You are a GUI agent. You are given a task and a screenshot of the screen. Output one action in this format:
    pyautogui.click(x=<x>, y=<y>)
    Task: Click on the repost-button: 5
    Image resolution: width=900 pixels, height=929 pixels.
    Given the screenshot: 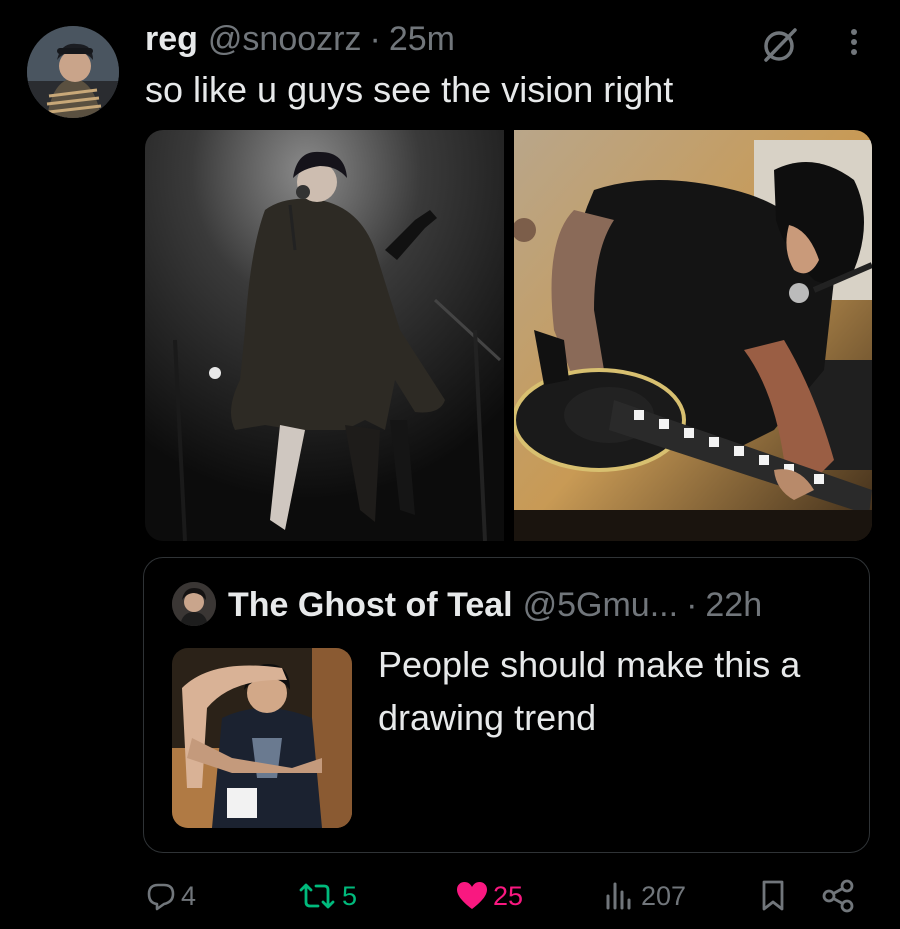 What is the action you would take?
    pyautogui.click(x=326, y=896)
    